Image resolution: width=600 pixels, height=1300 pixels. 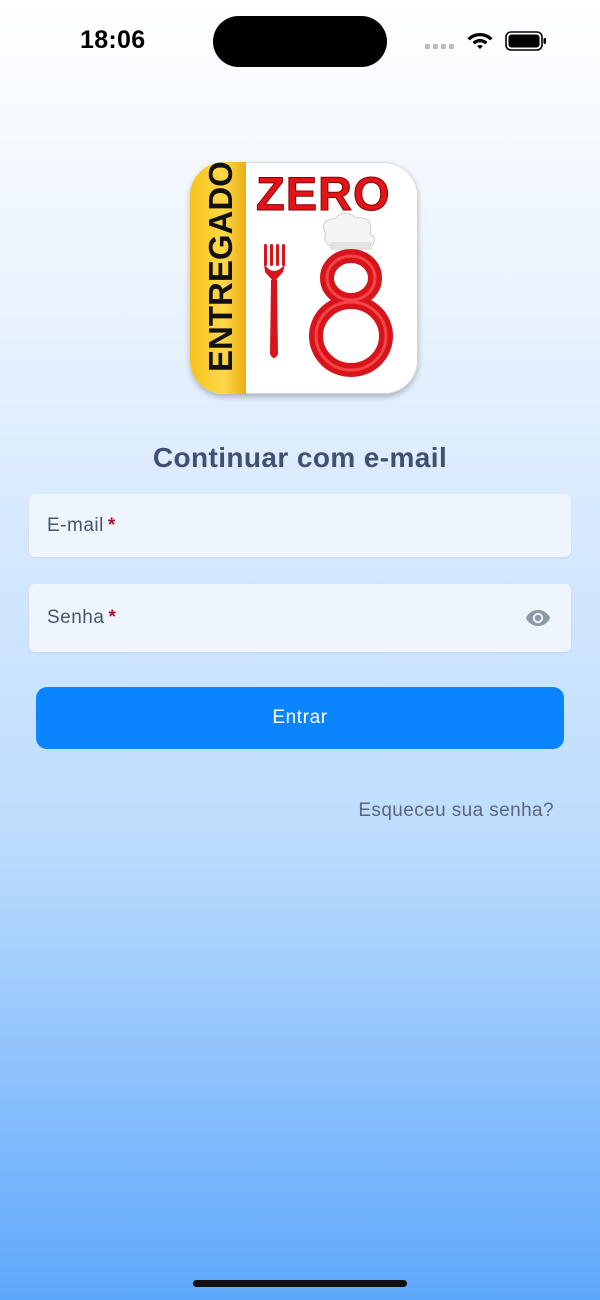 I want to click on password-label: Senha *, so click(x=82, y=617).